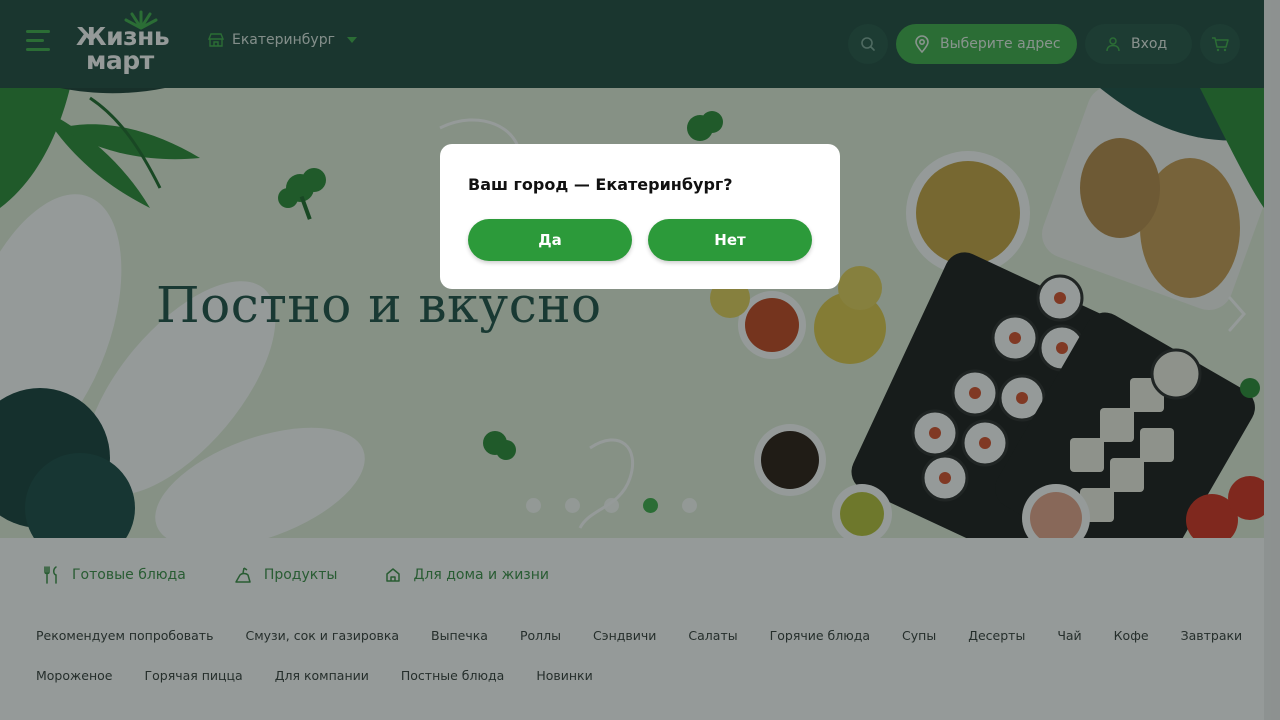  I want to click on city-confirm-dialog: Ваш город — Екатеринбург? Да Нет, so click(640, 216).